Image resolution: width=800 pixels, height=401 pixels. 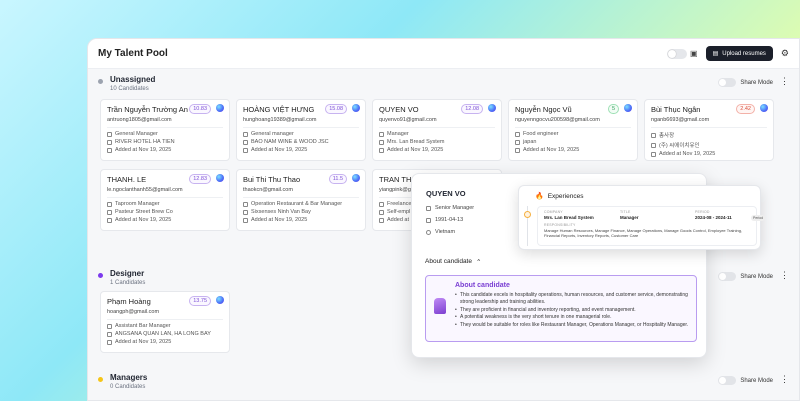 What do you see at coordinates (144, 212) in the screenshot?
I see `candidate-company: Pasteur Street Brew Co` at bounding box center [144, 212].